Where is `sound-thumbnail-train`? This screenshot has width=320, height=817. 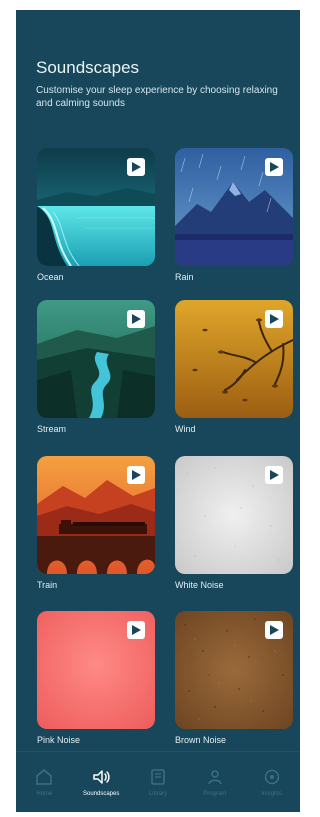
sound-thumbnail-train is located at coordinates (96, 515).